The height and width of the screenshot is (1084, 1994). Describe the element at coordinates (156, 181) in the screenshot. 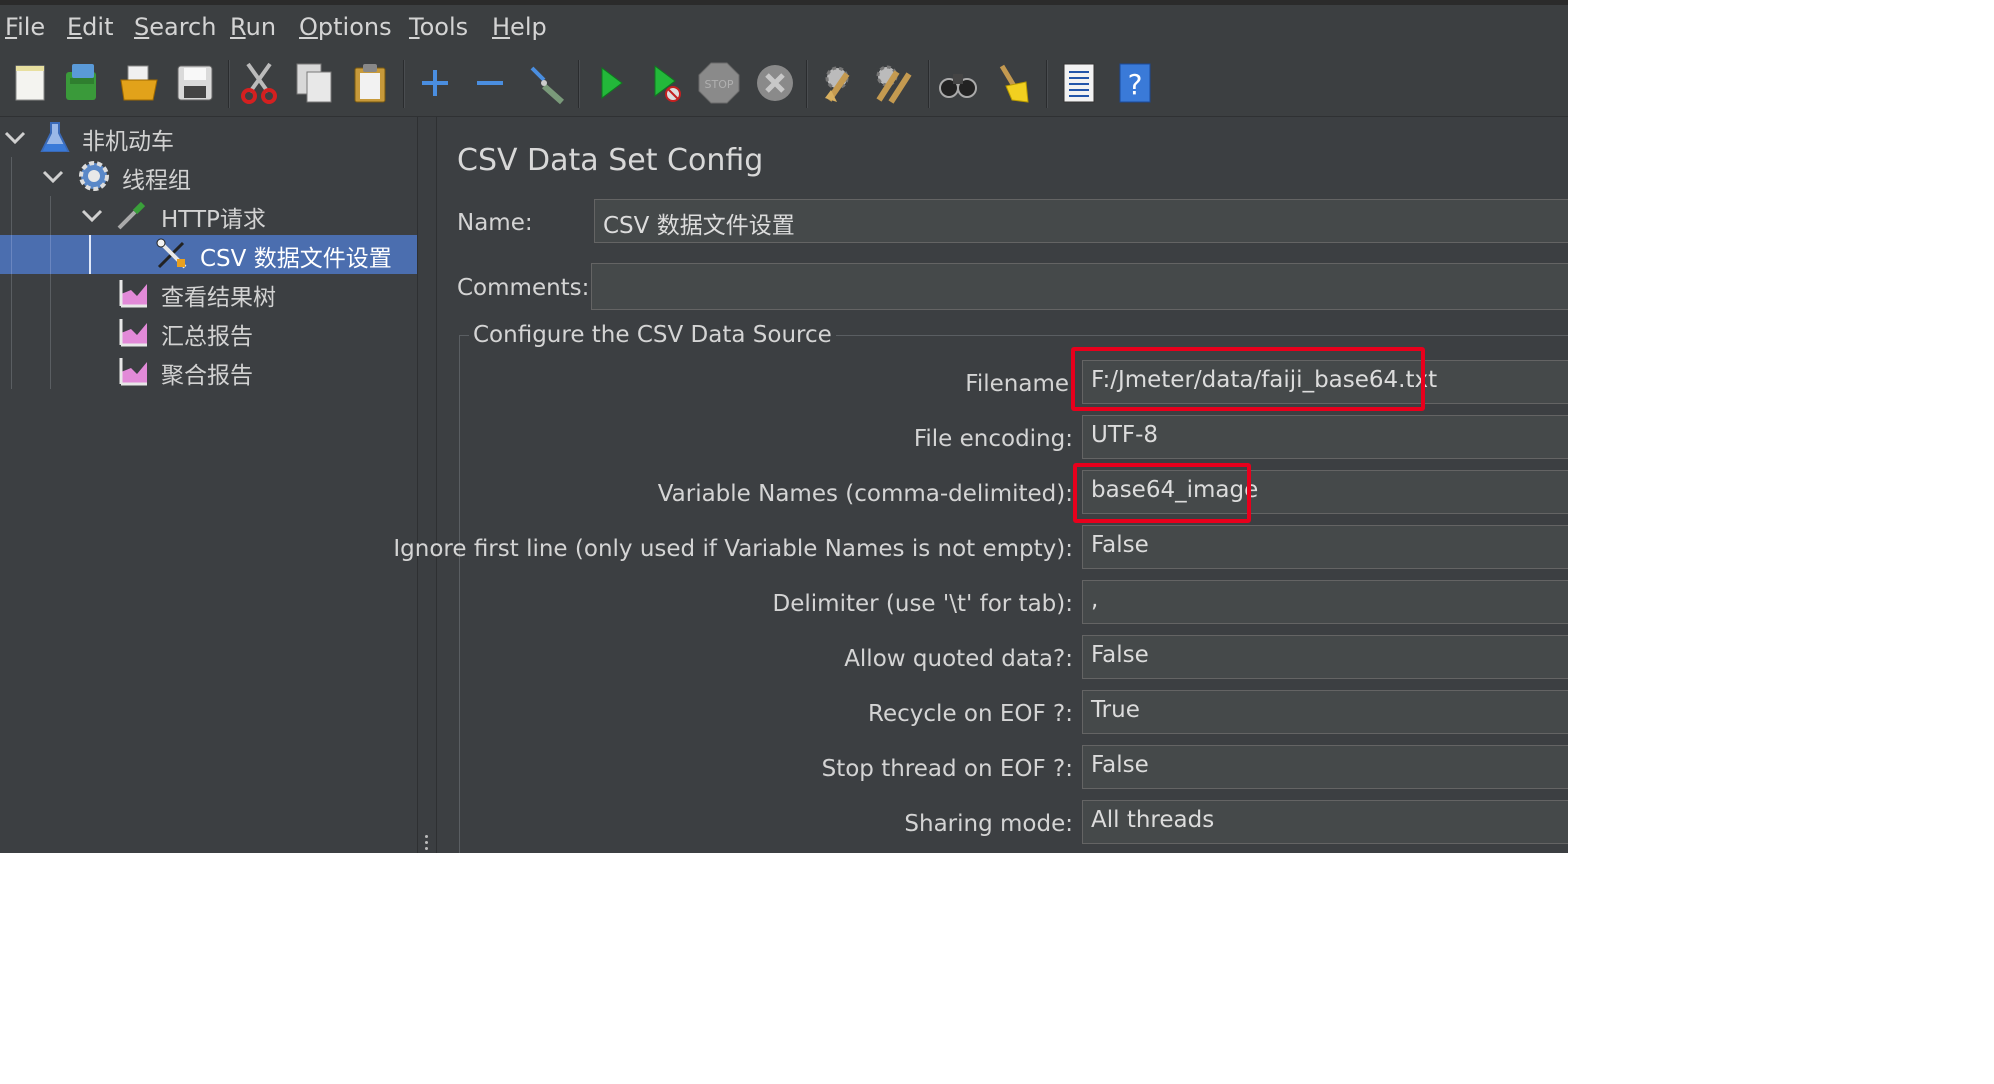

I see `tree-item-label: 线程组` at that location.